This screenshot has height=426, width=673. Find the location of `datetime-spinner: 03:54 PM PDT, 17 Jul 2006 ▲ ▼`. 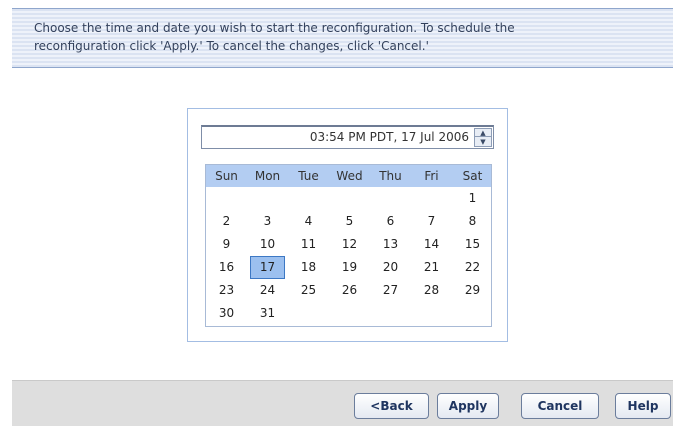

datetime-spinner: 03:54 PM PDT, 17 Jul 2006 ▲ ▼ is located at coordinates (347, 137).